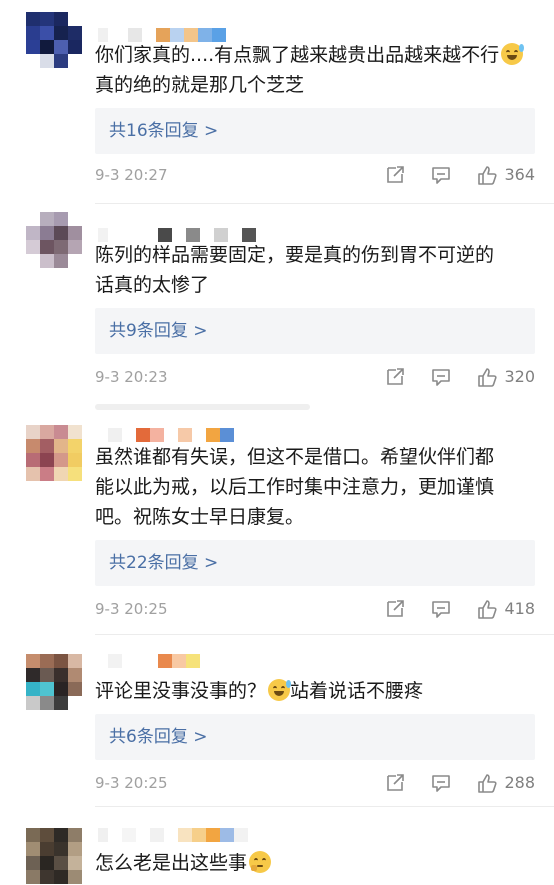 Image resolution: width=554 pixels, height=885 pixels. Describe the element at coordinates (519, 608) in the screenshot. I see `like-count: 418` at that location.